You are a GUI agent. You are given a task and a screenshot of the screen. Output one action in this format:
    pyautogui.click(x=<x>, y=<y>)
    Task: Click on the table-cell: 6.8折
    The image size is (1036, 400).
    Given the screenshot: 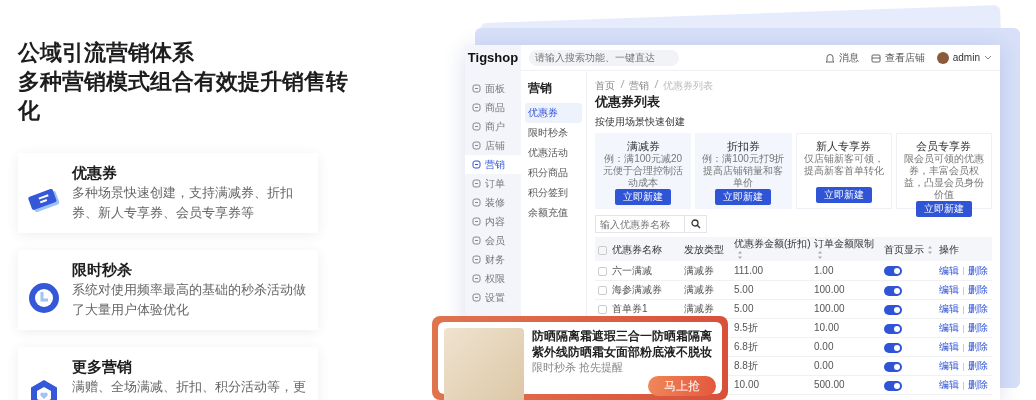 What is the action you would take?
    pyautogui.click(x=746, y=347)
    